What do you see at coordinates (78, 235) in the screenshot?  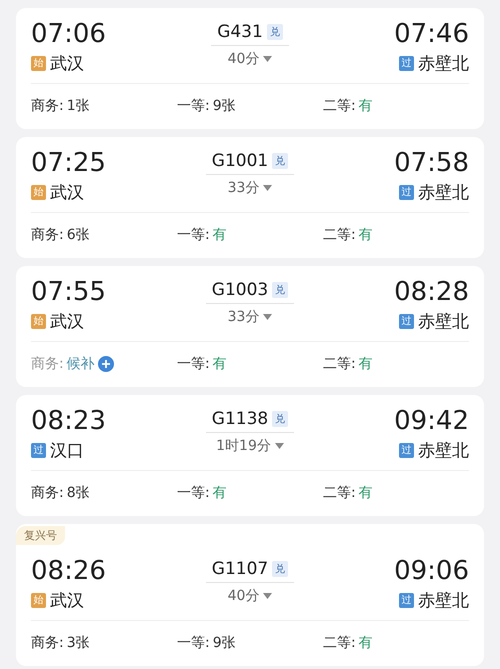 I see `seat-availability: 6张` at bounding box center [78, 235].